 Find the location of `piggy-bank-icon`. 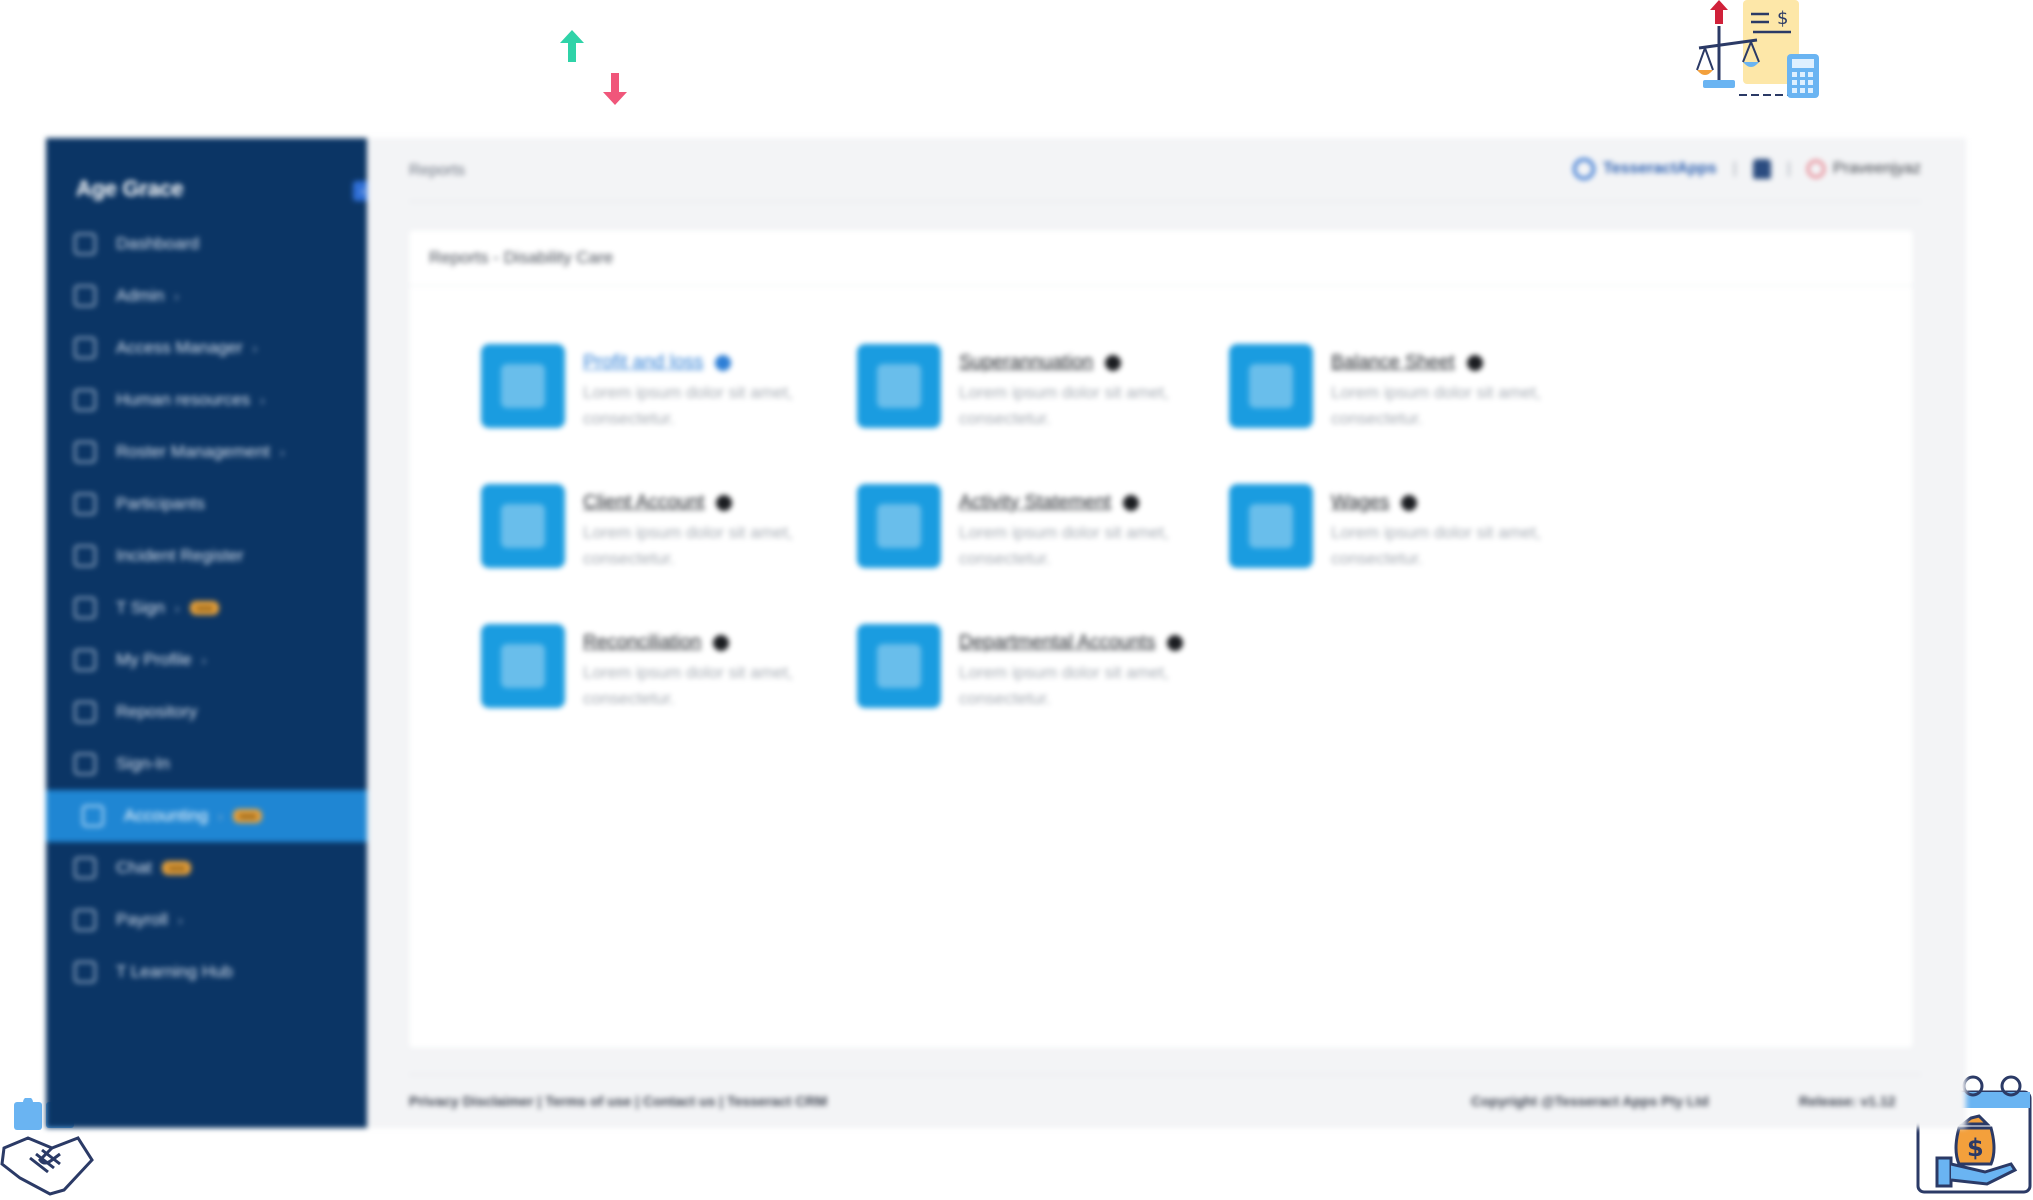

piggy-bank-icon is located at coordinates (899, 386).